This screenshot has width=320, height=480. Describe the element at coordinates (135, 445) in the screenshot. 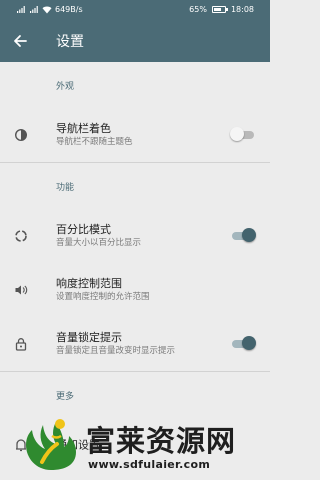

I see `setting-notification: 通知设置` at that location.